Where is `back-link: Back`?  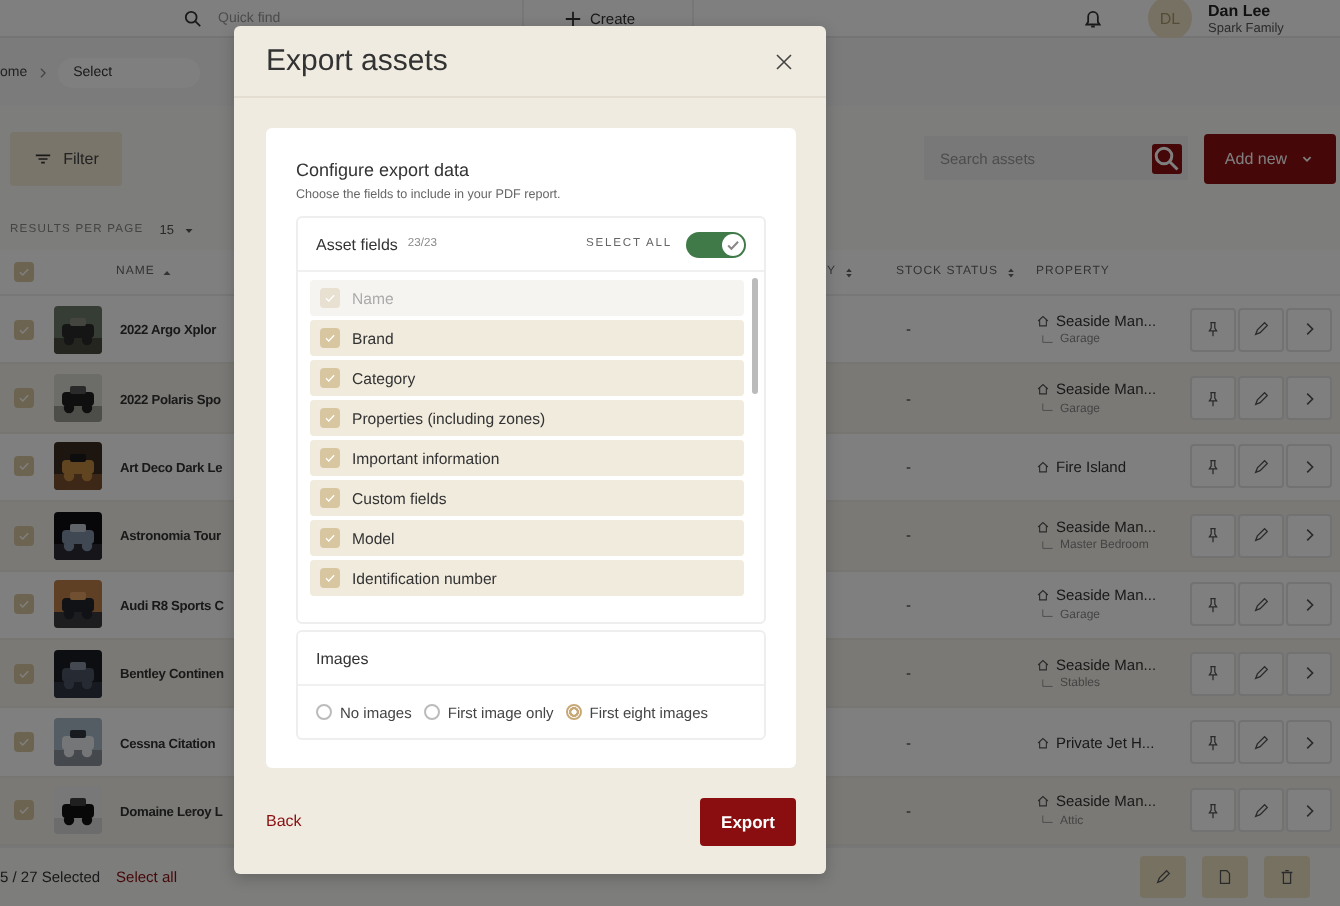 back-link: Back is located at coordinates (284, 821).